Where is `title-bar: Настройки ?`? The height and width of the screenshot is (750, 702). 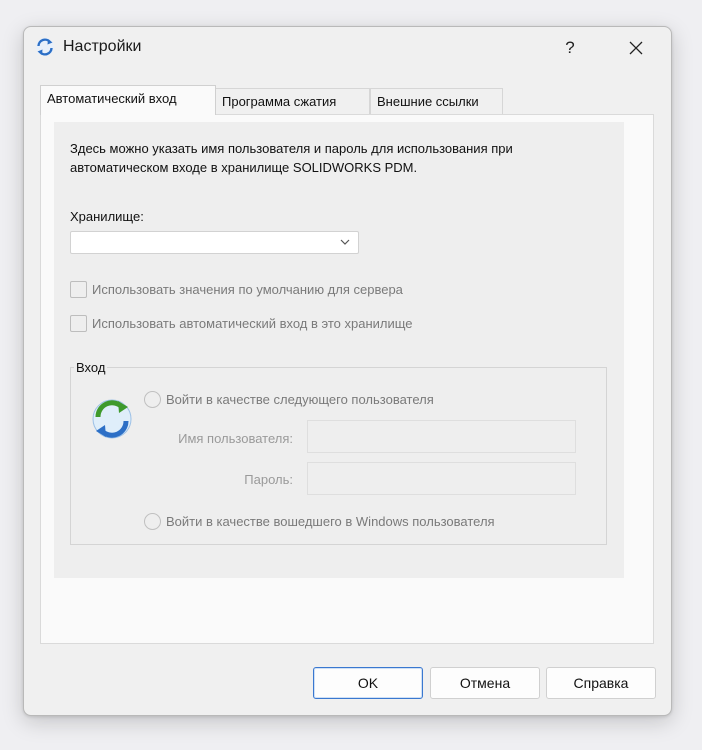 title-bar: Настройки ? is located at coordinates (347, 48).